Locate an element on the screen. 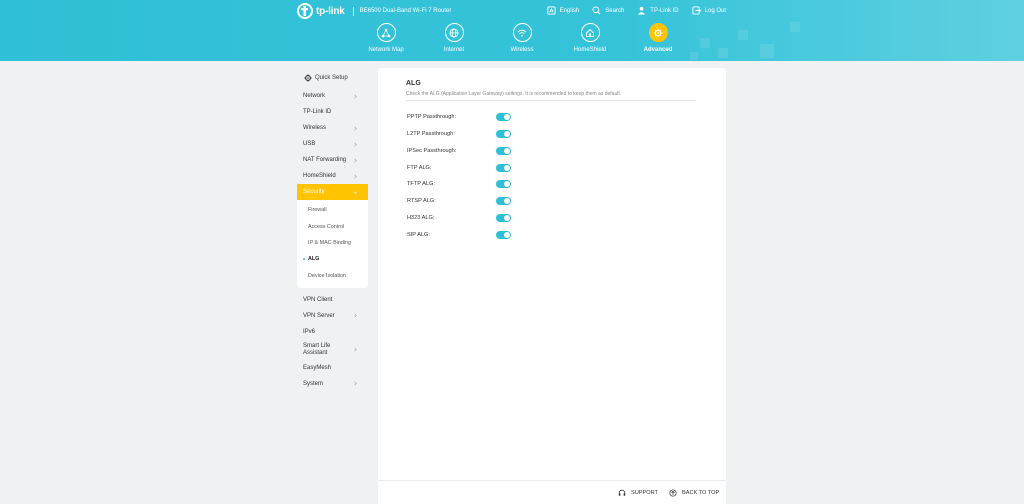  back-to-top-link: BACK TO TOP is located at coordinates (694, 493).